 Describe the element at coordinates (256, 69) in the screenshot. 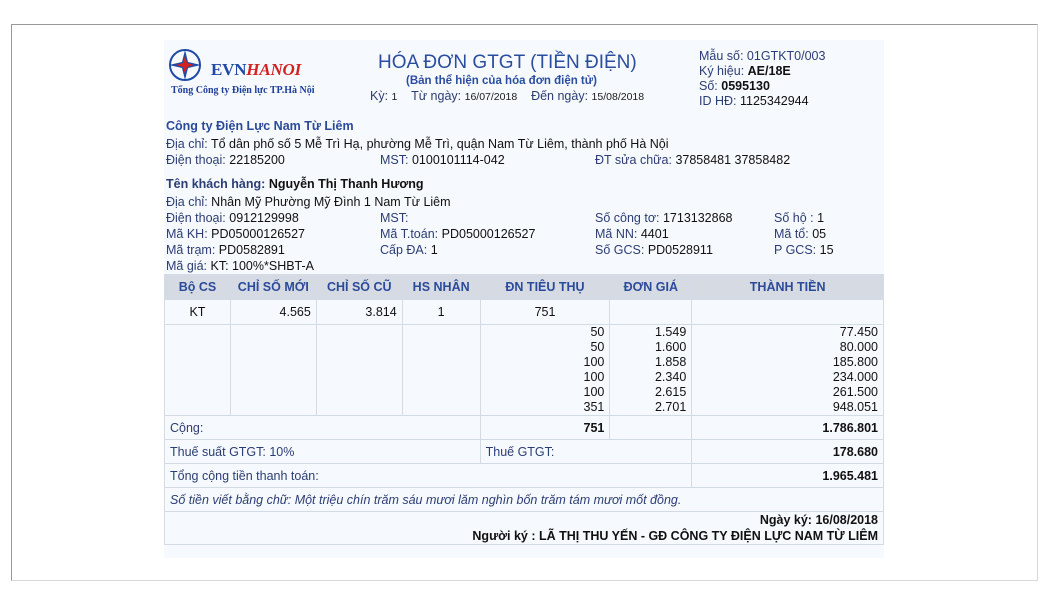

I see `evn-brand: EVNHANOI` at that location.